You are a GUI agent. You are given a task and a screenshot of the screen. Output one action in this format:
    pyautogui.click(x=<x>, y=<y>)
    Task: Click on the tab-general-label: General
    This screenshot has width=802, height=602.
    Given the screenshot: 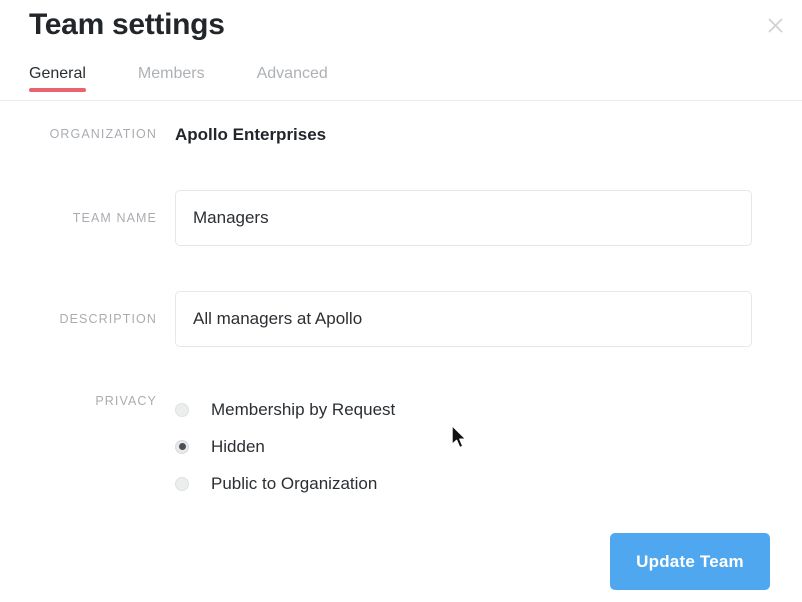 What is the action you would take?
    pyautogui.click(x=57, y=73)
    